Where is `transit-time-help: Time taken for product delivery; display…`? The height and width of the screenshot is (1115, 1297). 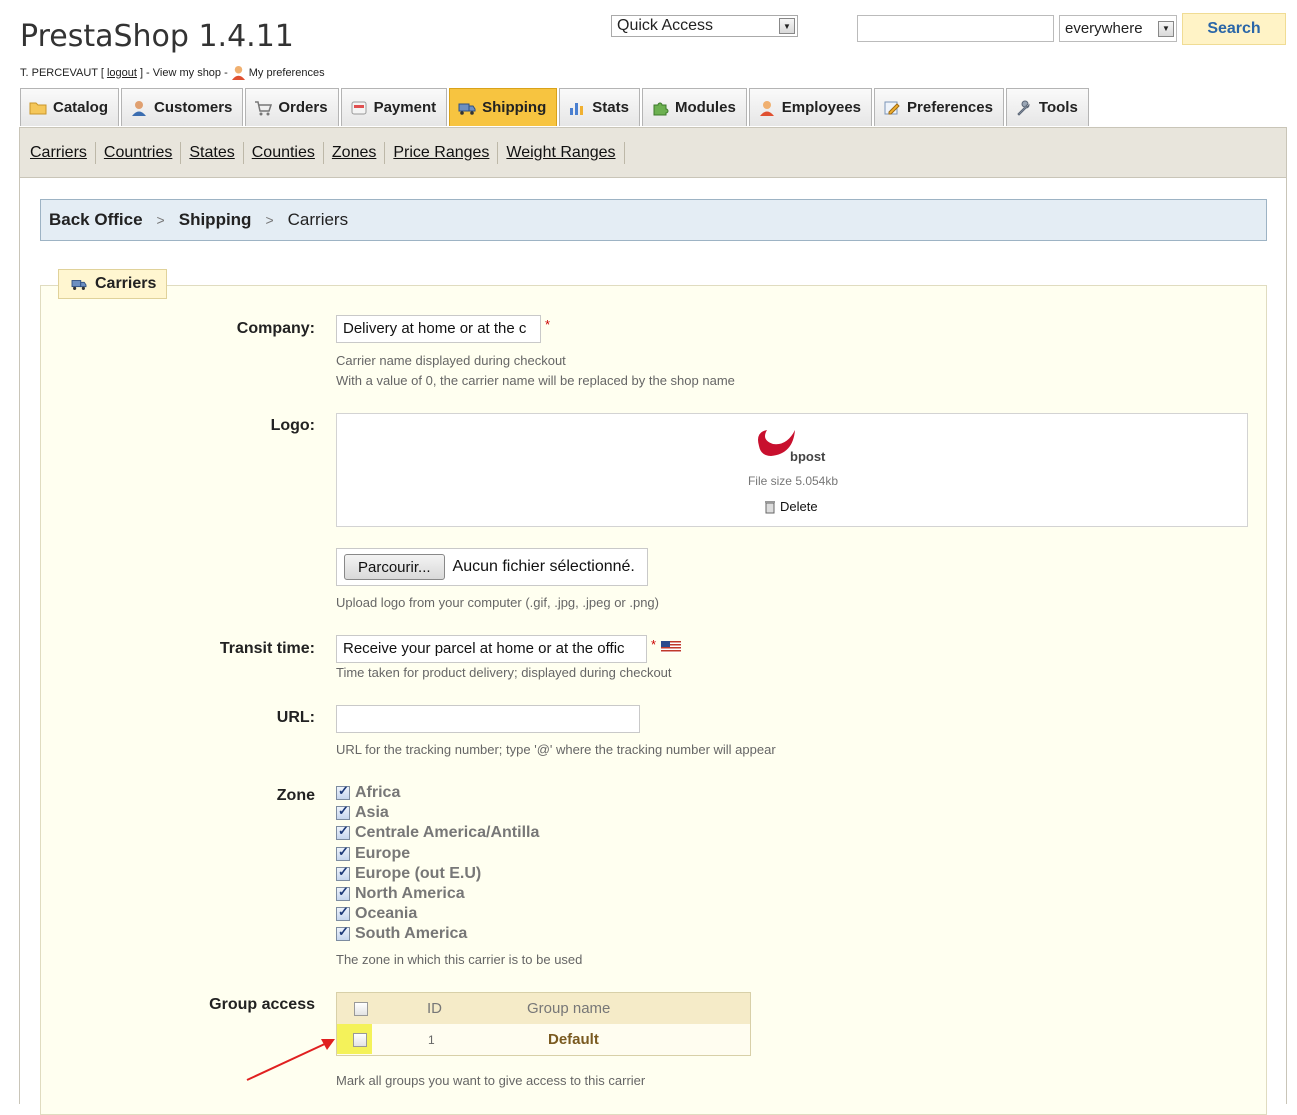 transit-time-help: Time taken for product delivery; display… is located at coordinates (504, 672).